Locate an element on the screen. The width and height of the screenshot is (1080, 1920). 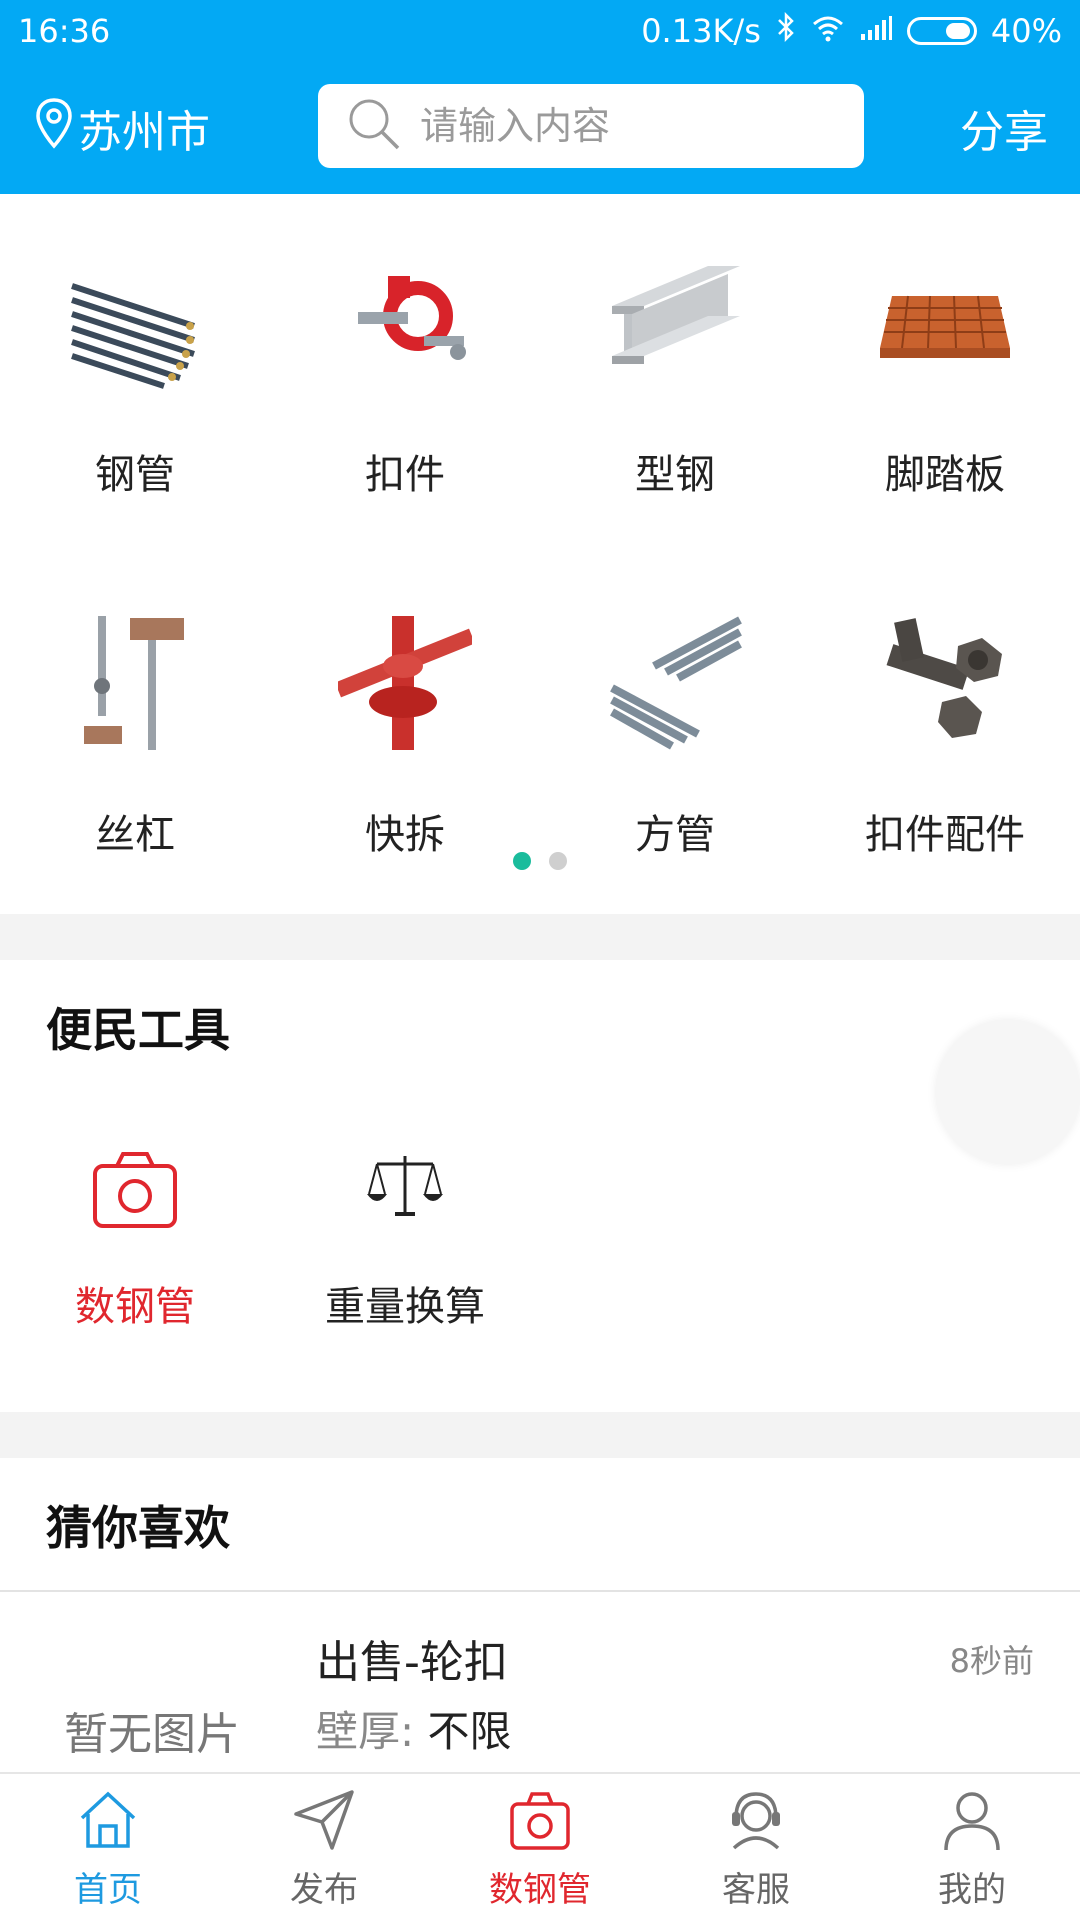
recommend-title: 猜你喜欢 is located at coordinates (138, 1528).